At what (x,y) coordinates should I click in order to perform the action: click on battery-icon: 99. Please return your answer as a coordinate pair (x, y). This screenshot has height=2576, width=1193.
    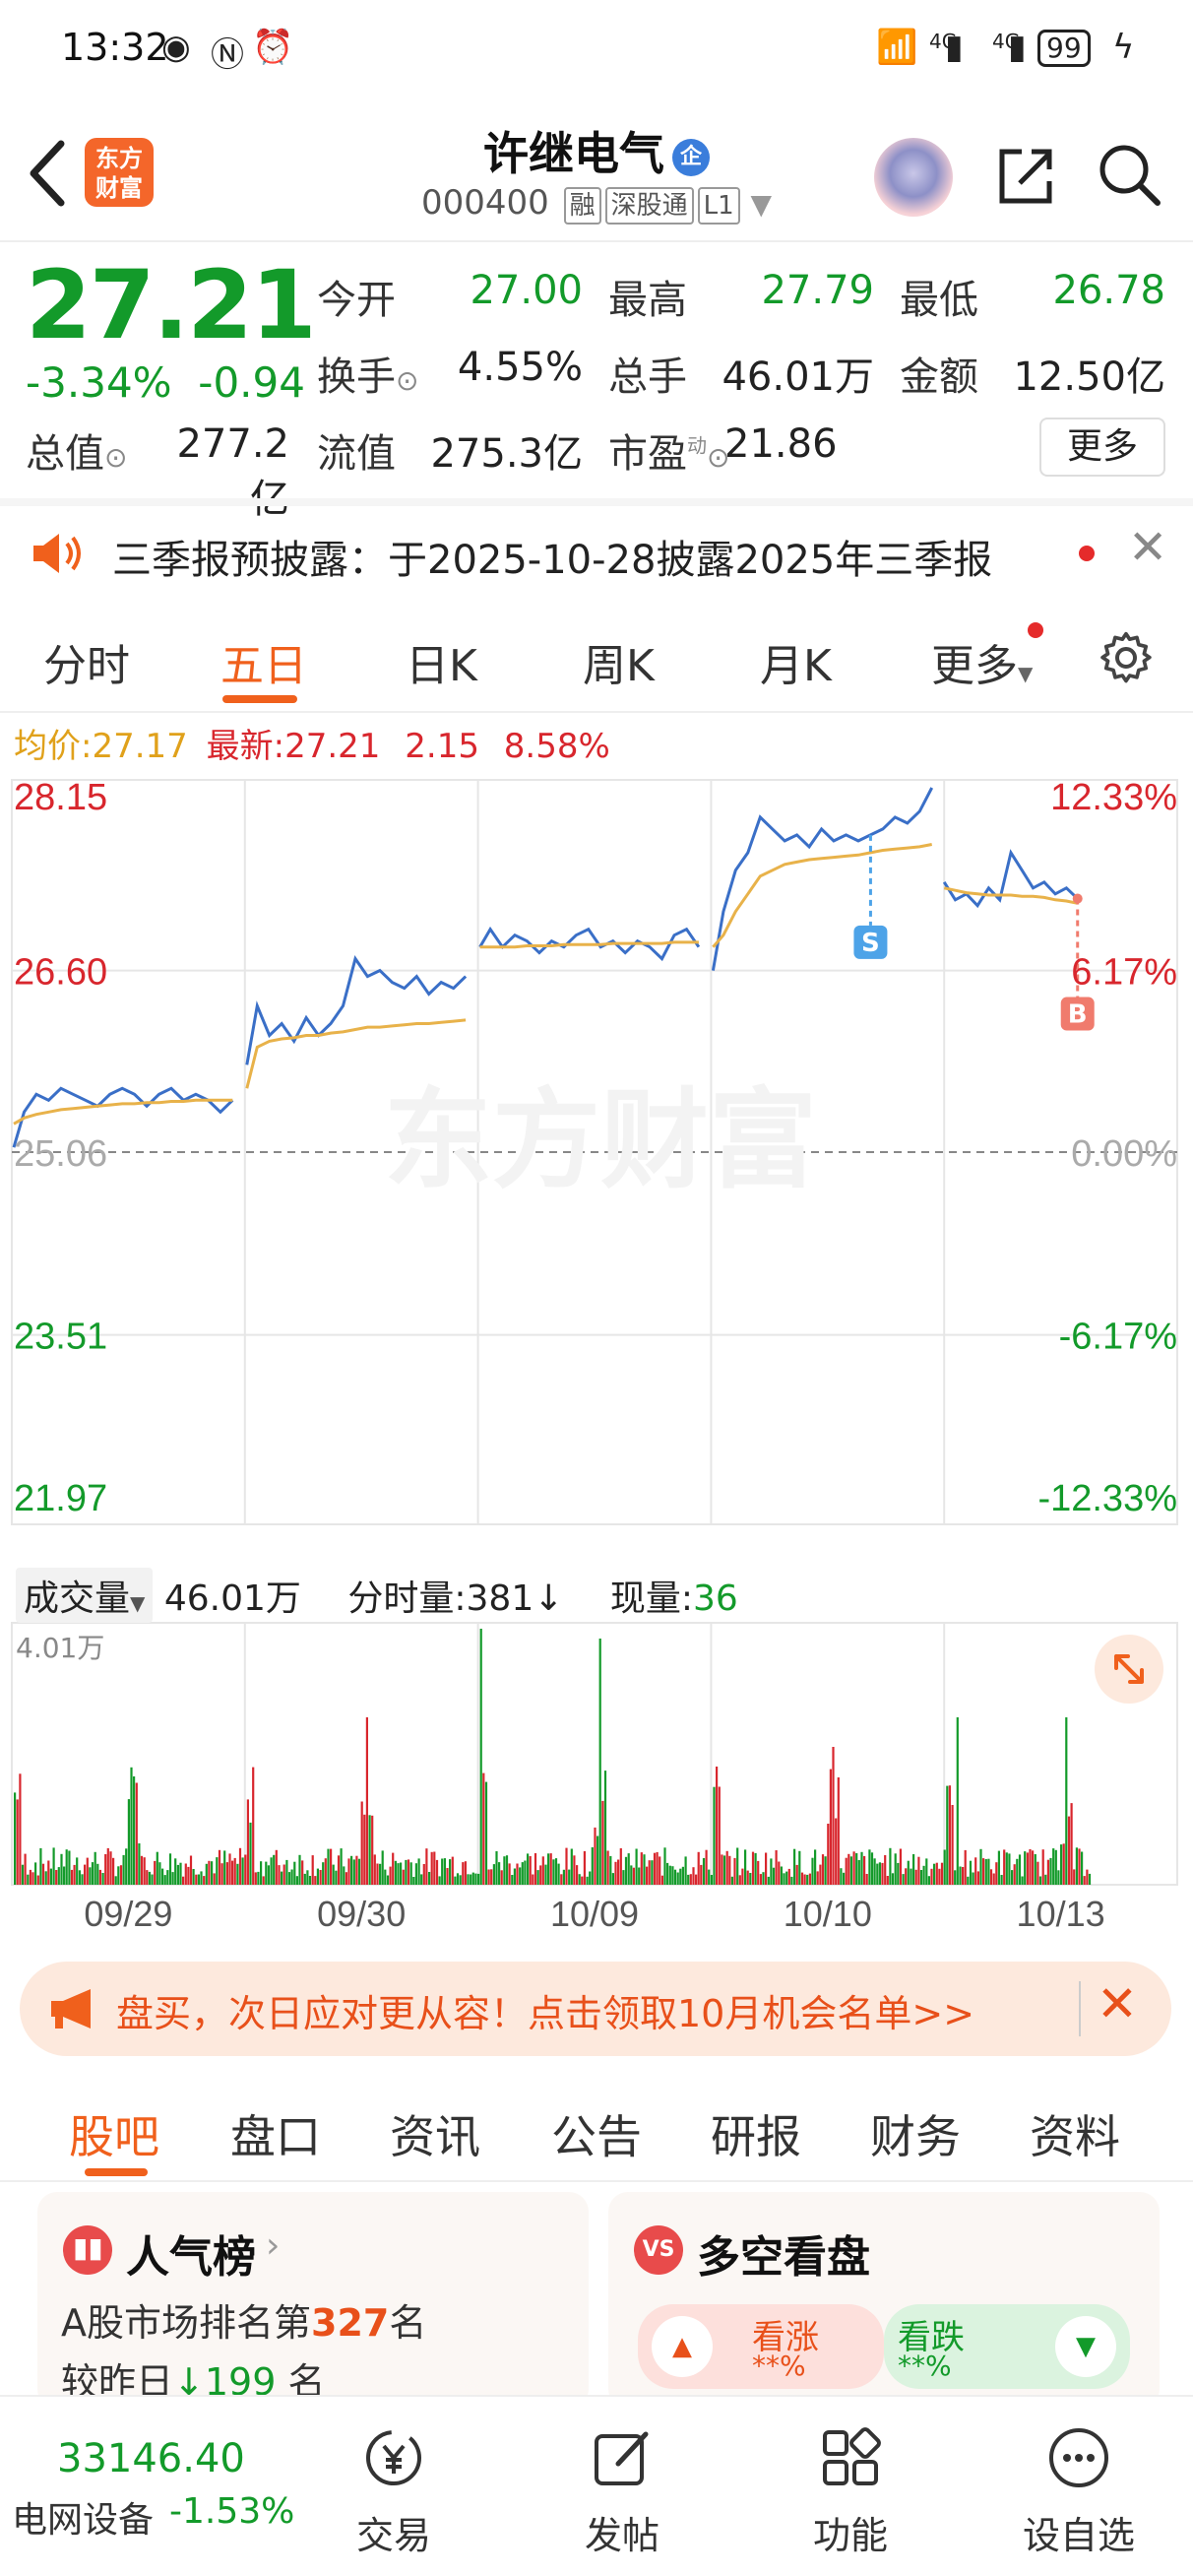
    Looking at the image, I should click on (1064, 48).